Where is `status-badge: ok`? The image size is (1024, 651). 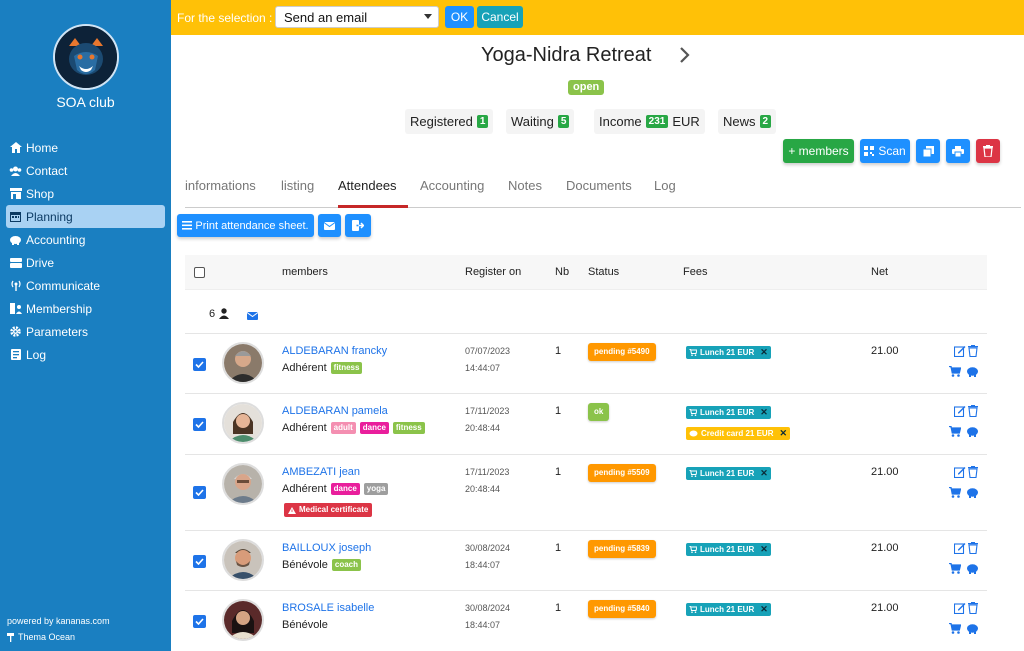 status-badge: ok is located at coordinates (599, 412).